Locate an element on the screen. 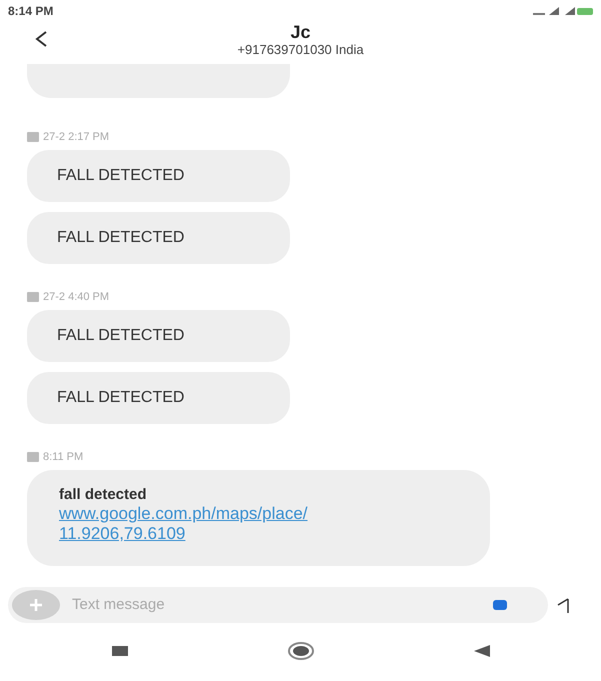  sim-icon is located at coordinates (500, 605).